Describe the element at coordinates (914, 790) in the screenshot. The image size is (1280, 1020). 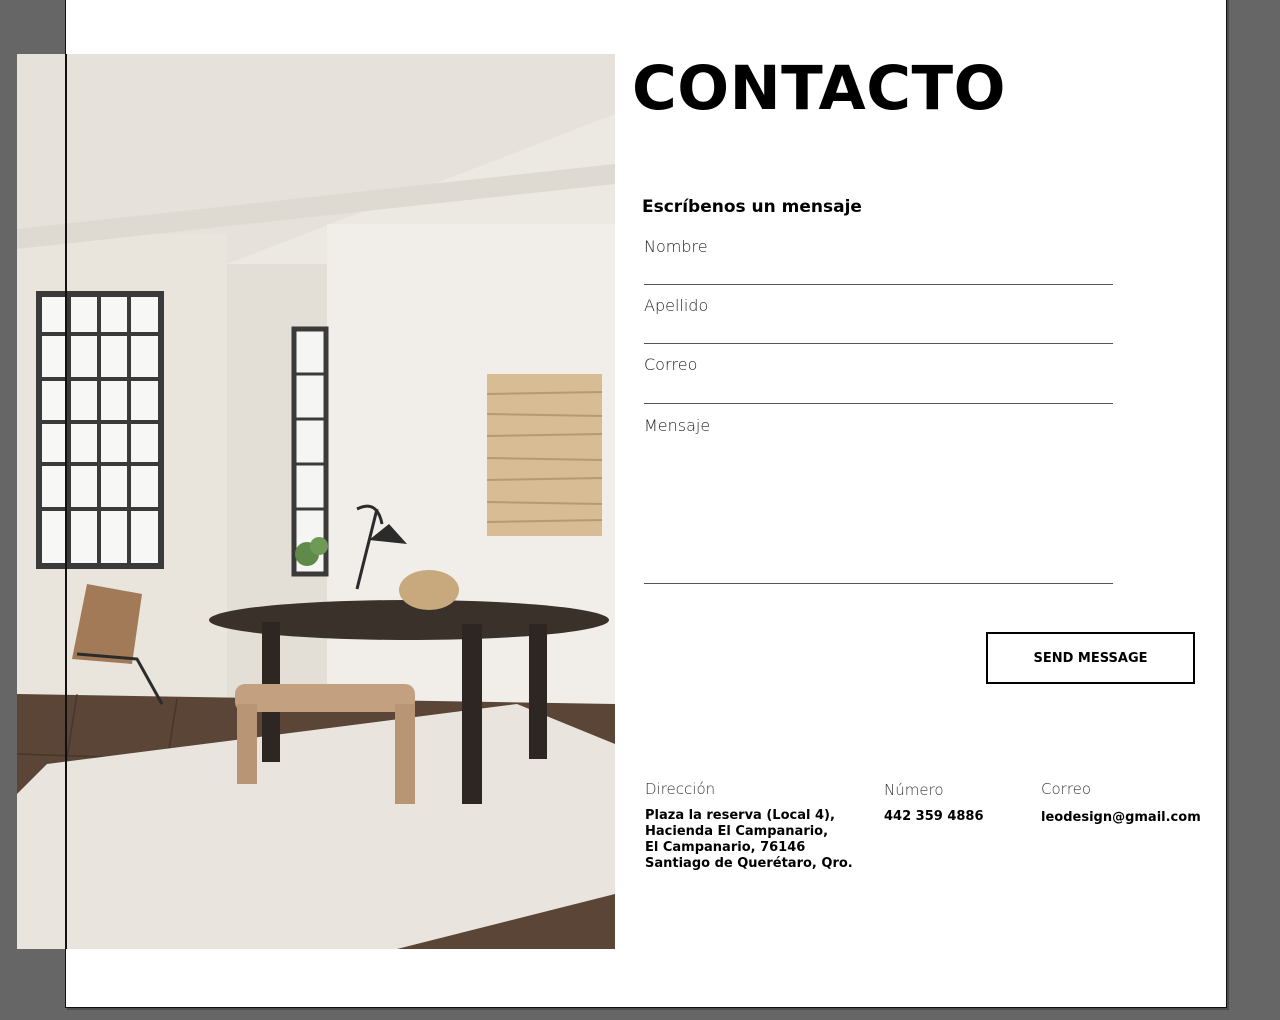
I see `phone-label: Número` at that location.